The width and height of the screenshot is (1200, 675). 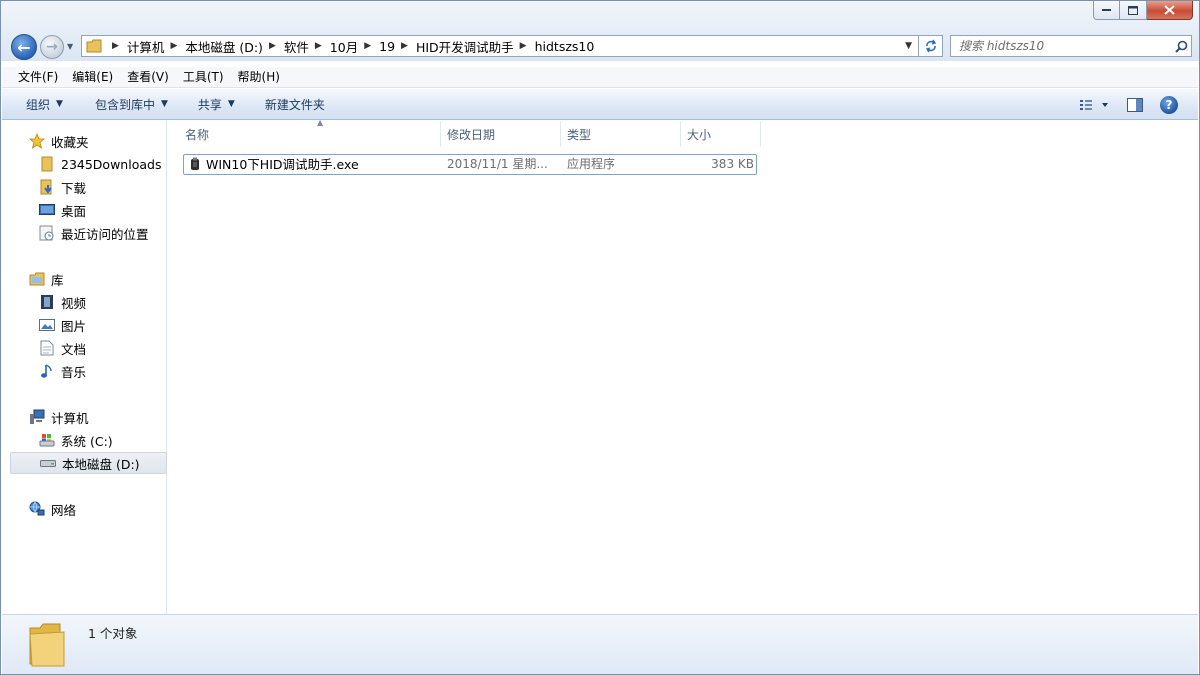 I want to click on column-header-date: 修改日期, so click(x=501, y=134).